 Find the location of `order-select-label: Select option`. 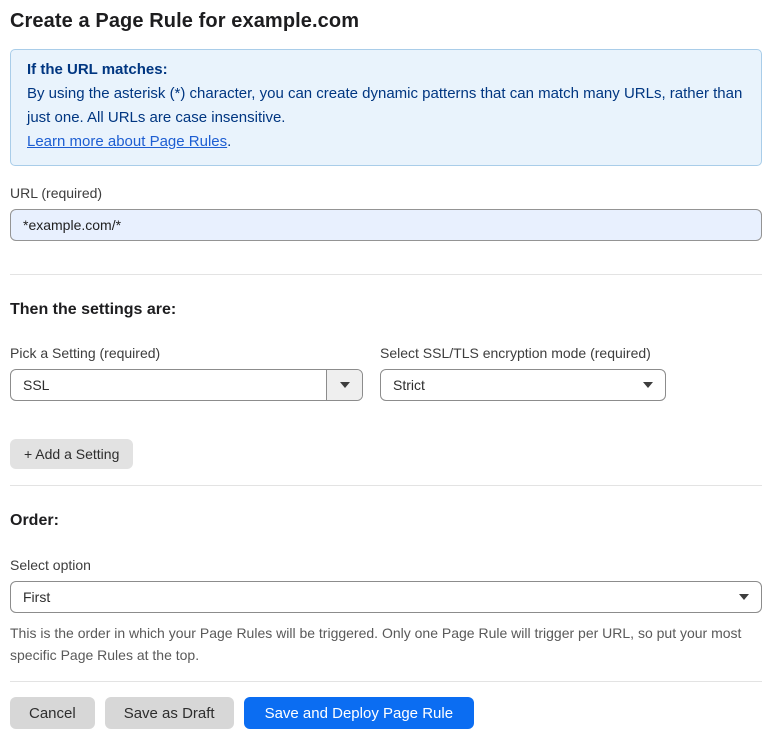

order-select-label: Select option is located at coordinates (50, 565).